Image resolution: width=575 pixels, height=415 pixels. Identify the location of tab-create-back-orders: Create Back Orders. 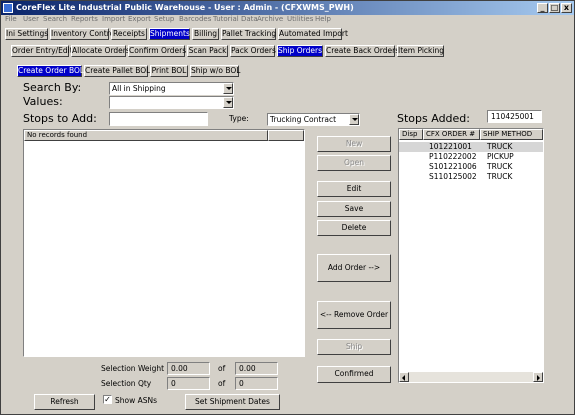
(362, 51).